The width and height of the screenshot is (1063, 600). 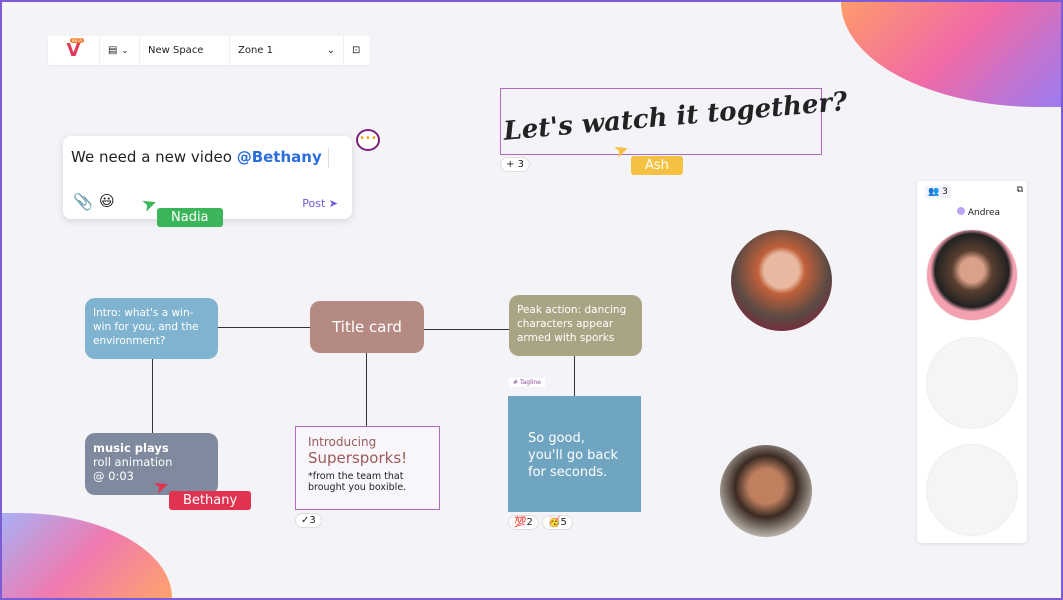 I want to click on emoji-button: 😃, so click(x=107, y=201).